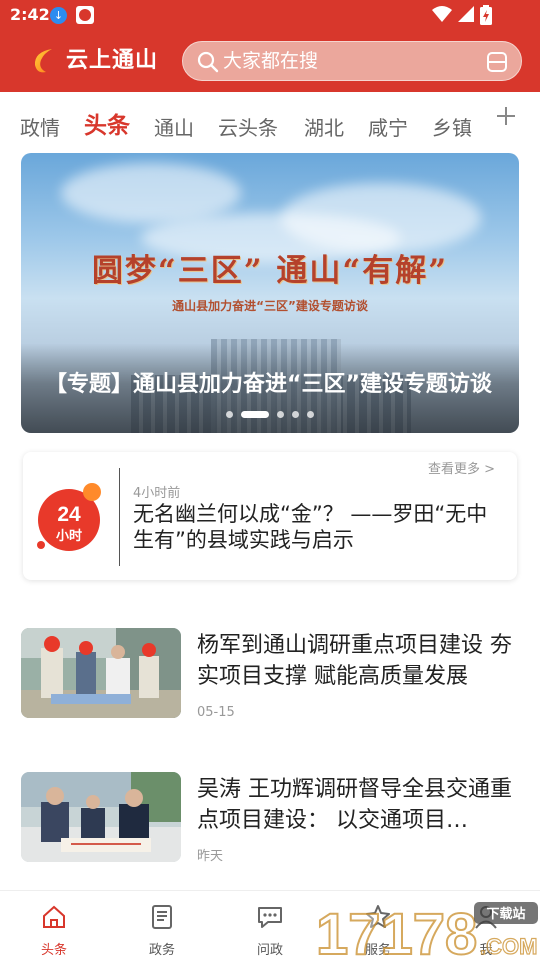 The height and width of the screenshot is (960, 540). Describe the element at coordinates (107, 126) in the screenshot. I see `tab-toutiao: 头条` at that location.